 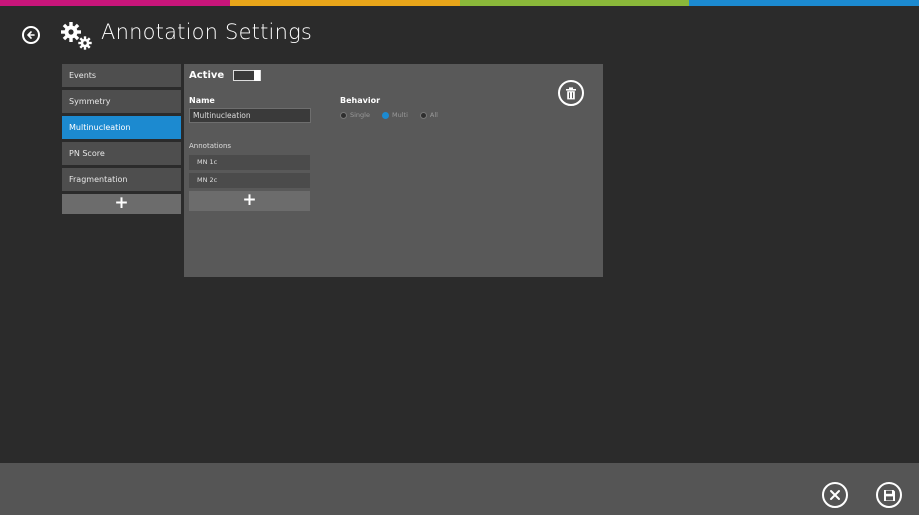 I want to click on name-input, so click(x=250, y=115).